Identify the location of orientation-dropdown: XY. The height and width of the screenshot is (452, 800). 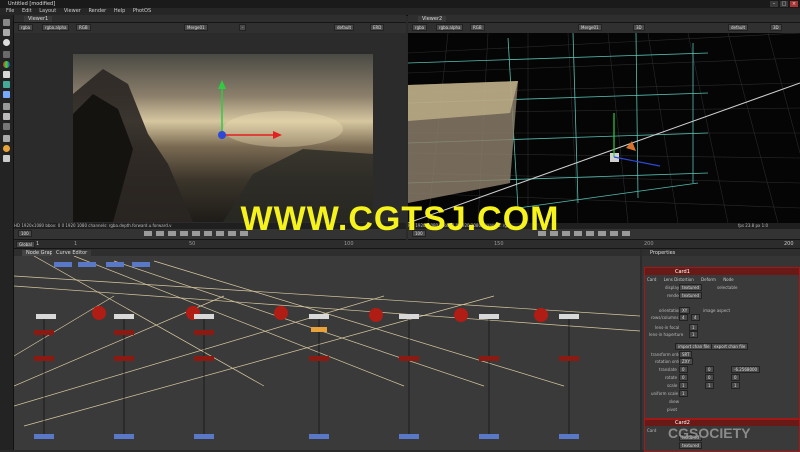
(685, 310).